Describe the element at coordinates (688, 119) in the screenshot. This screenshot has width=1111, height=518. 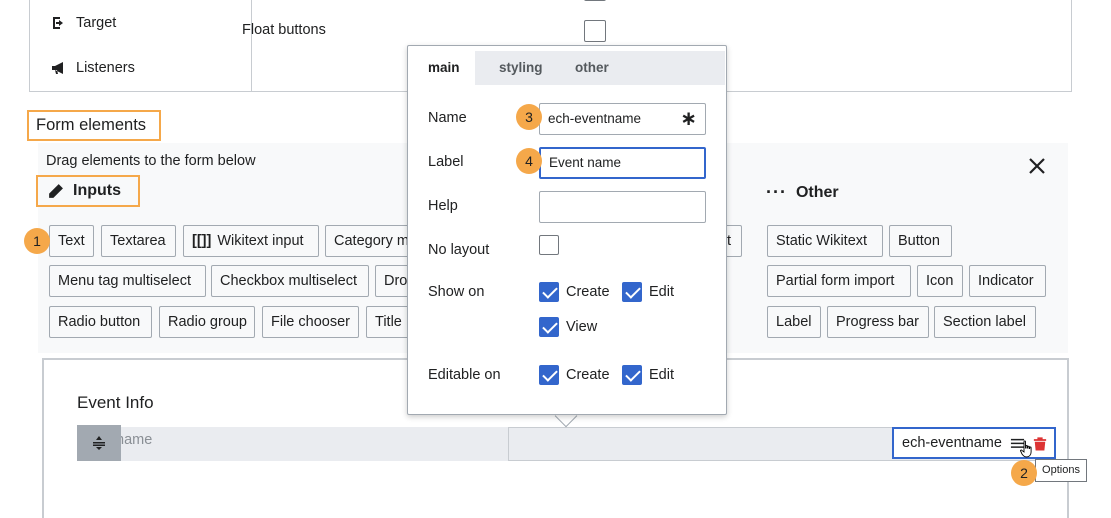
I see `required-icon: ∗` at that location.